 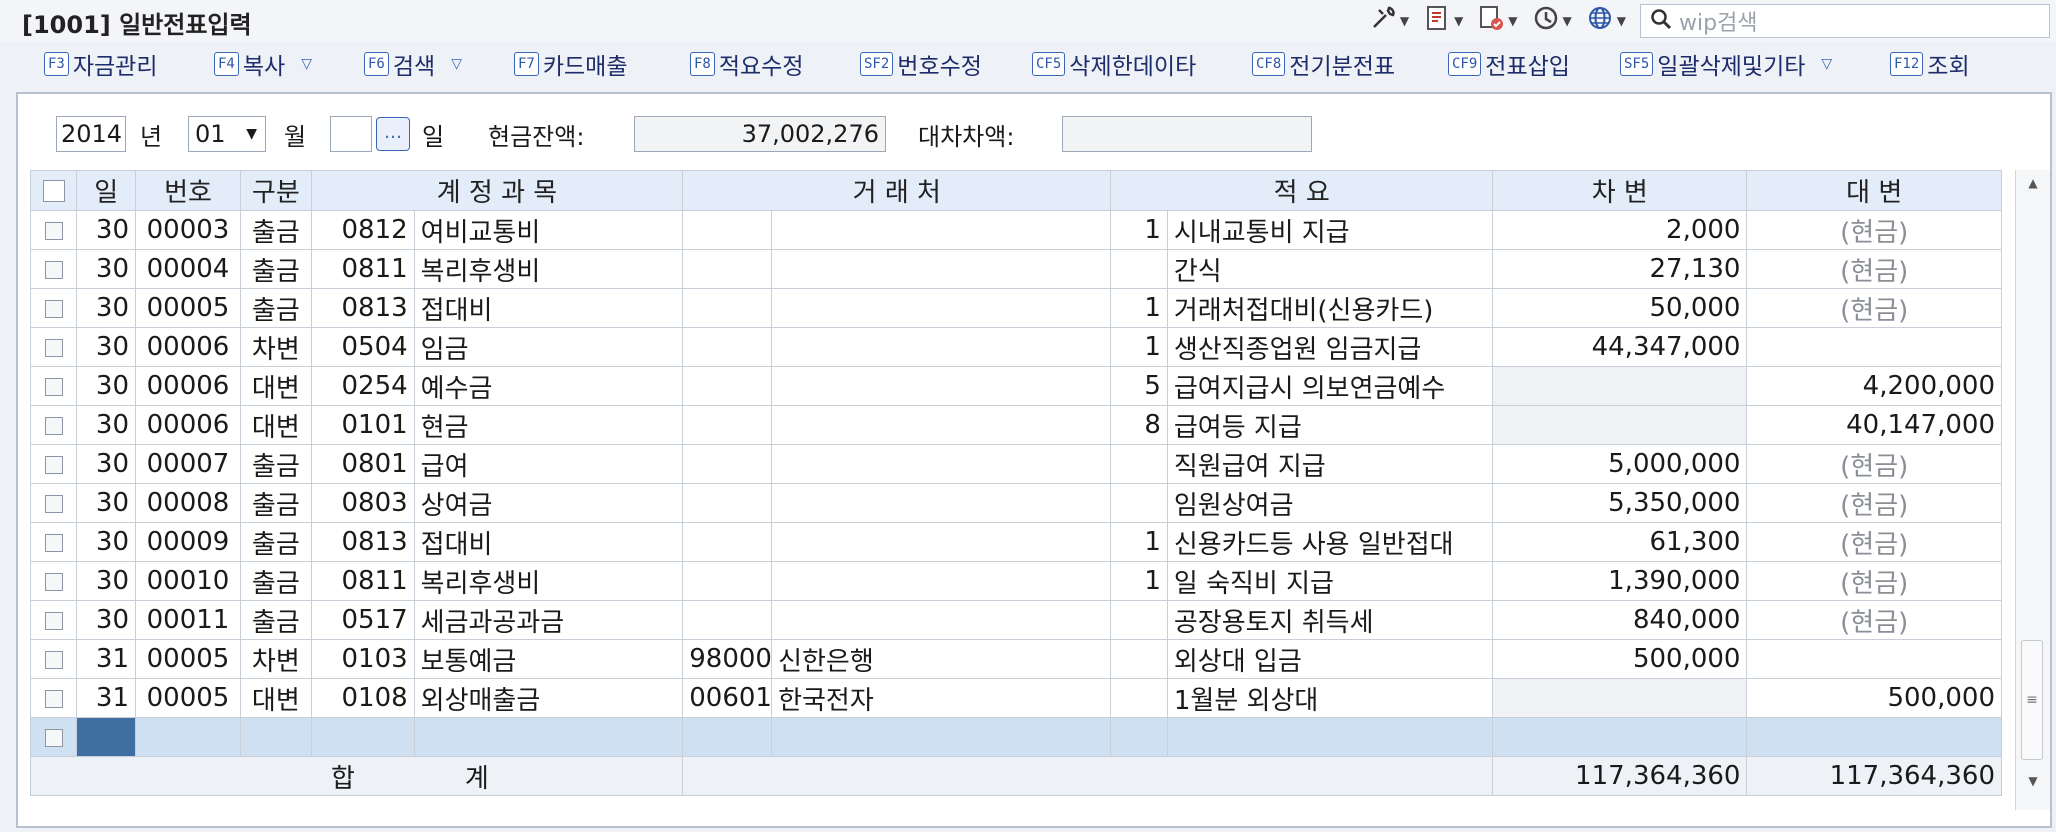 What do you see at coordinates (1330, 620) in the screenshot?
I see `cell-summary: 공장용토지 취득세` at bounding box center [1330, 620].